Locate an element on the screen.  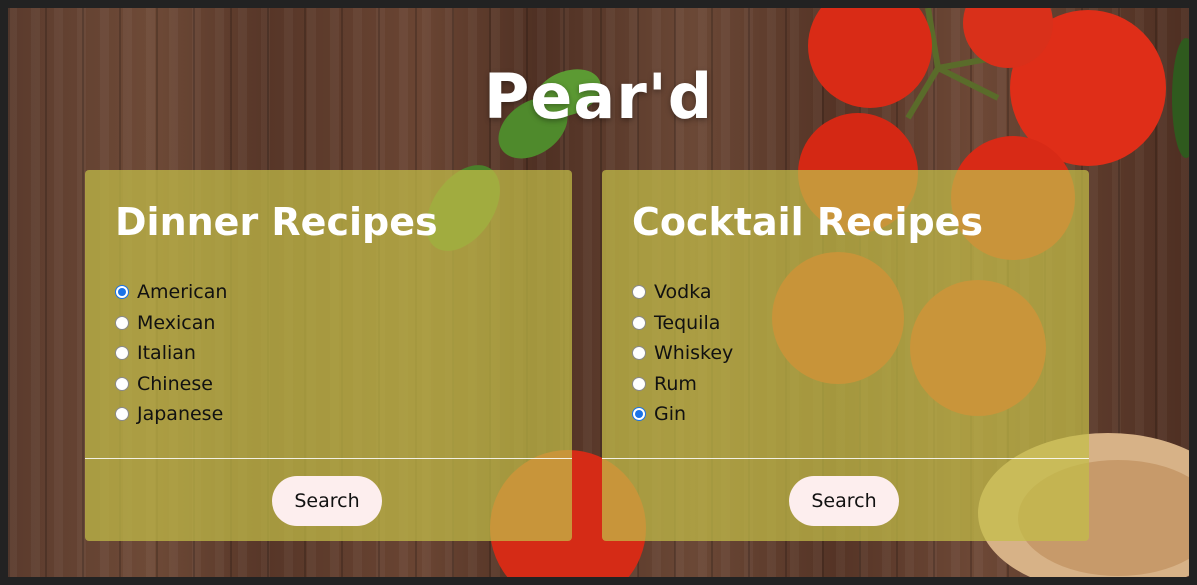
cocktail-option-tequila: Tequila is located at coordinates (682, 323).